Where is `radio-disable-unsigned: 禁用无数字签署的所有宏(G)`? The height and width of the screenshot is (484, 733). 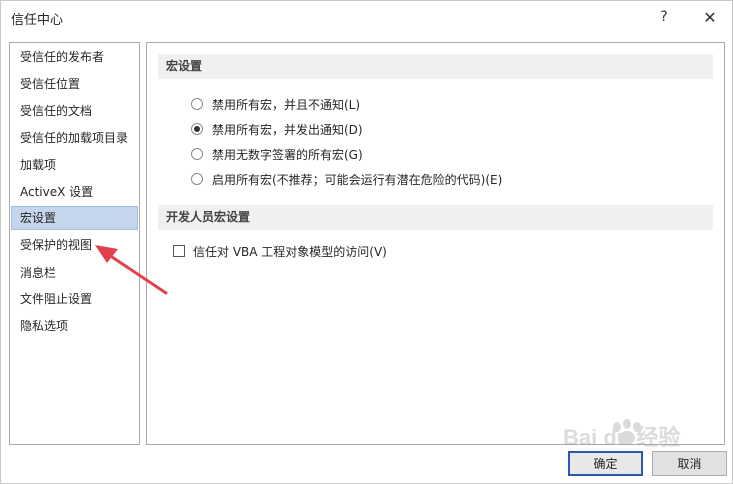
radio-disable-unsigned: 禁用无数字签署的所有宏(G) is located at coordinates (277, 154).